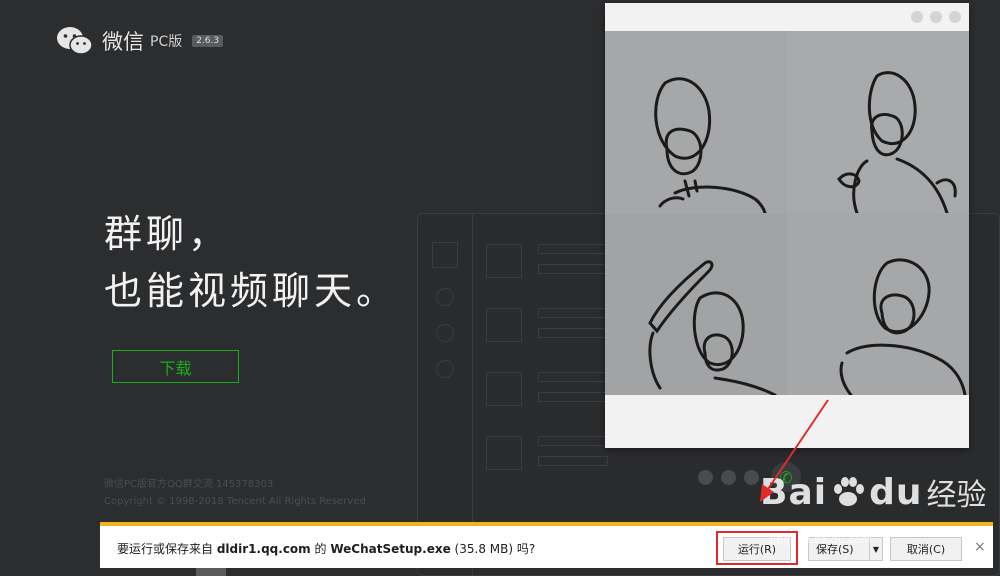  Describe the element at coordinates (728, 477) in the screenshot. I see `camera-icon` at that location.